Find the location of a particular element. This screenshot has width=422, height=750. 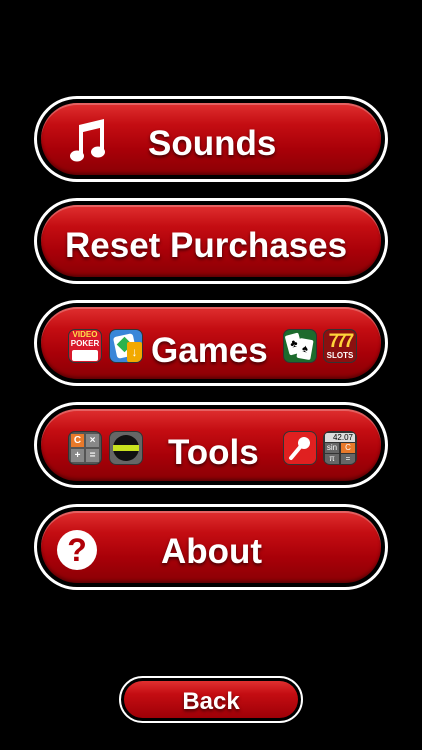

games-button: VIDEO POKER ↓ Games ♣ ♠ 777 SLOTS is located at coordinates (211, 343).